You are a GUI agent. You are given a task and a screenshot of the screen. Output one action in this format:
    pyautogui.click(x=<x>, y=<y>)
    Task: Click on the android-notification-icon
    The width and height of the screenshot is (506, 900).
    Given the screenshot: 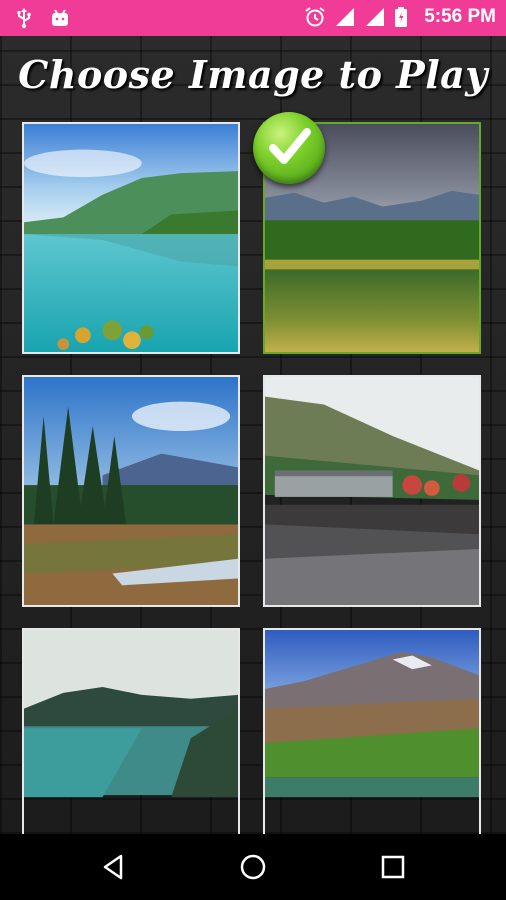 What is the action you would take?
    pyautogui.click(x=60, y=18)
    